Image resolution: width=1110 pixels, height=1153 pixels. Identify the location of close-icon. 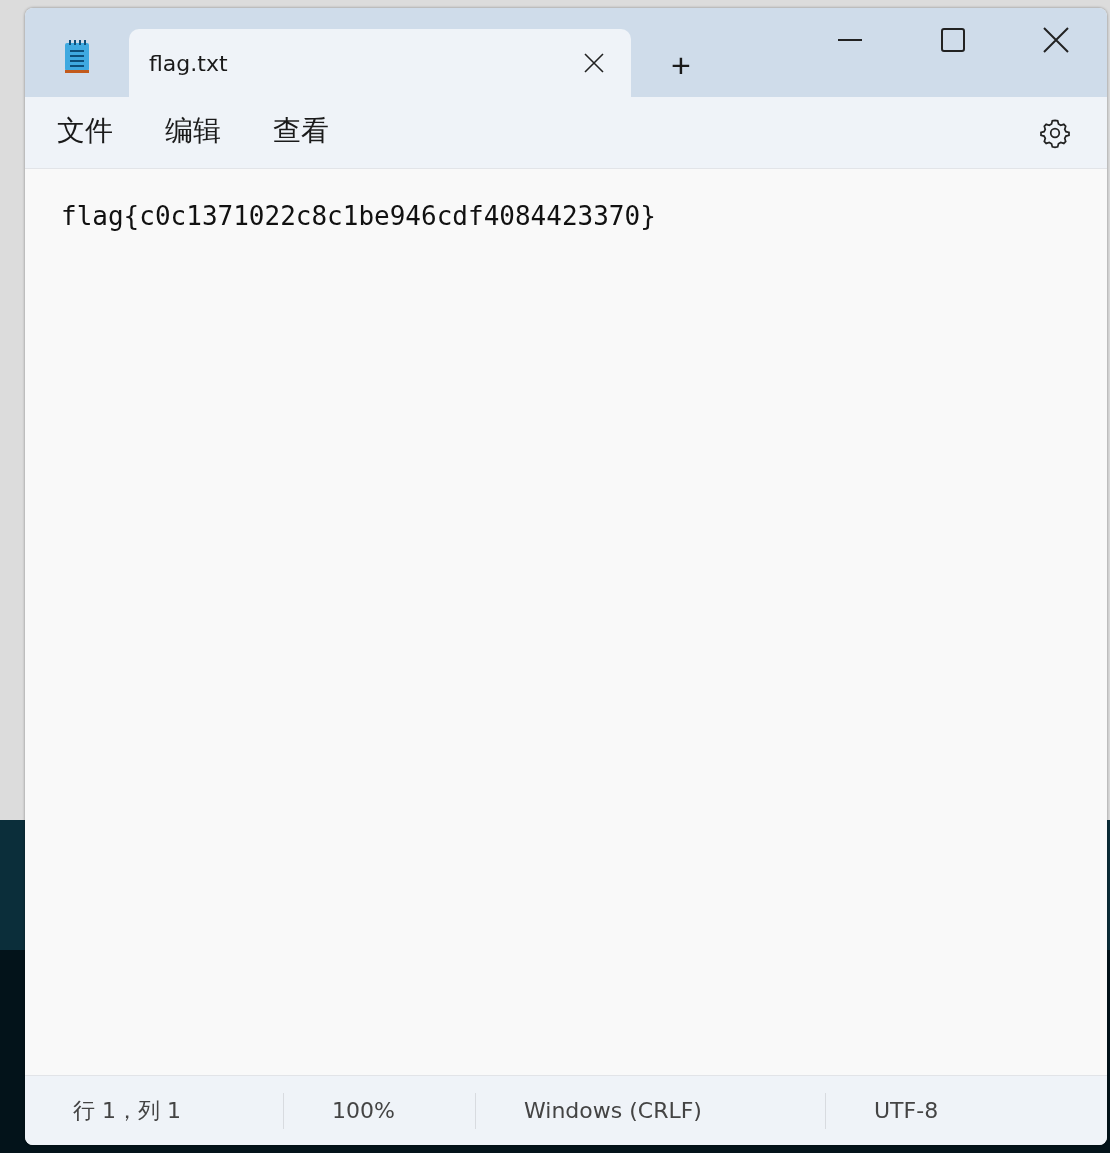
(1055, 40).